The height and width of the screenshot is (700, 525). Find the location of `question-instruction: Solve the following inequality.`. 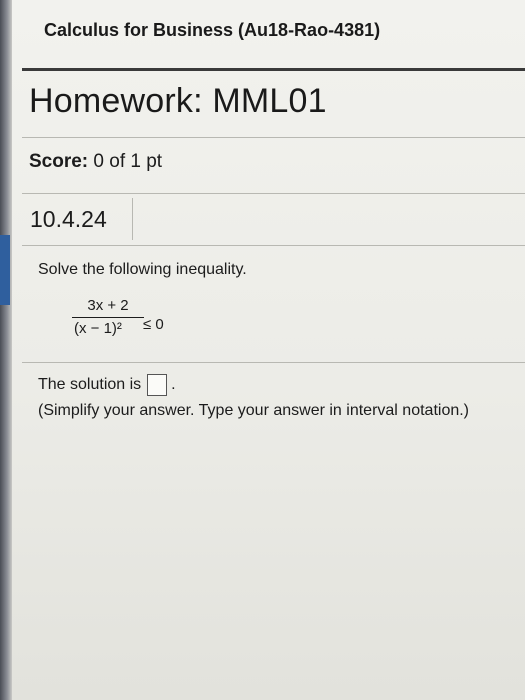

question-instruction: Solve the following inequality. is located at coordinates (142, 269).